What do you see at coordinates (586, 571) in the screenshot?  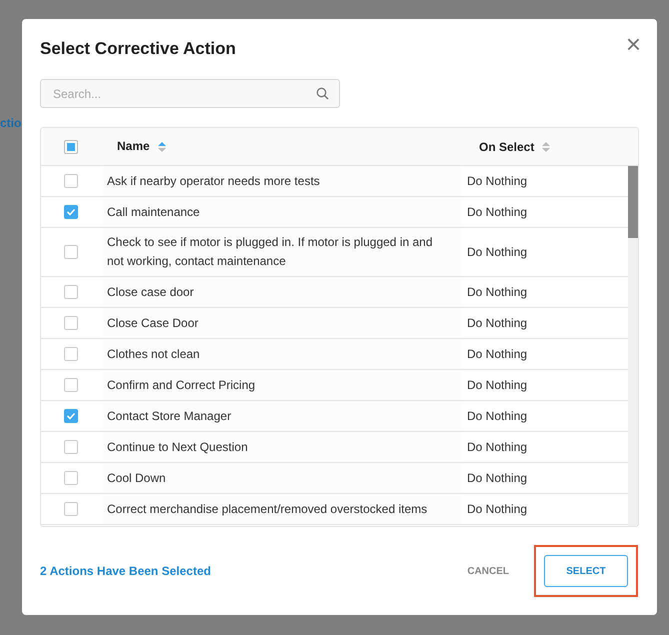 I see `select-button: SELECT` at bounding box center [586, 571].